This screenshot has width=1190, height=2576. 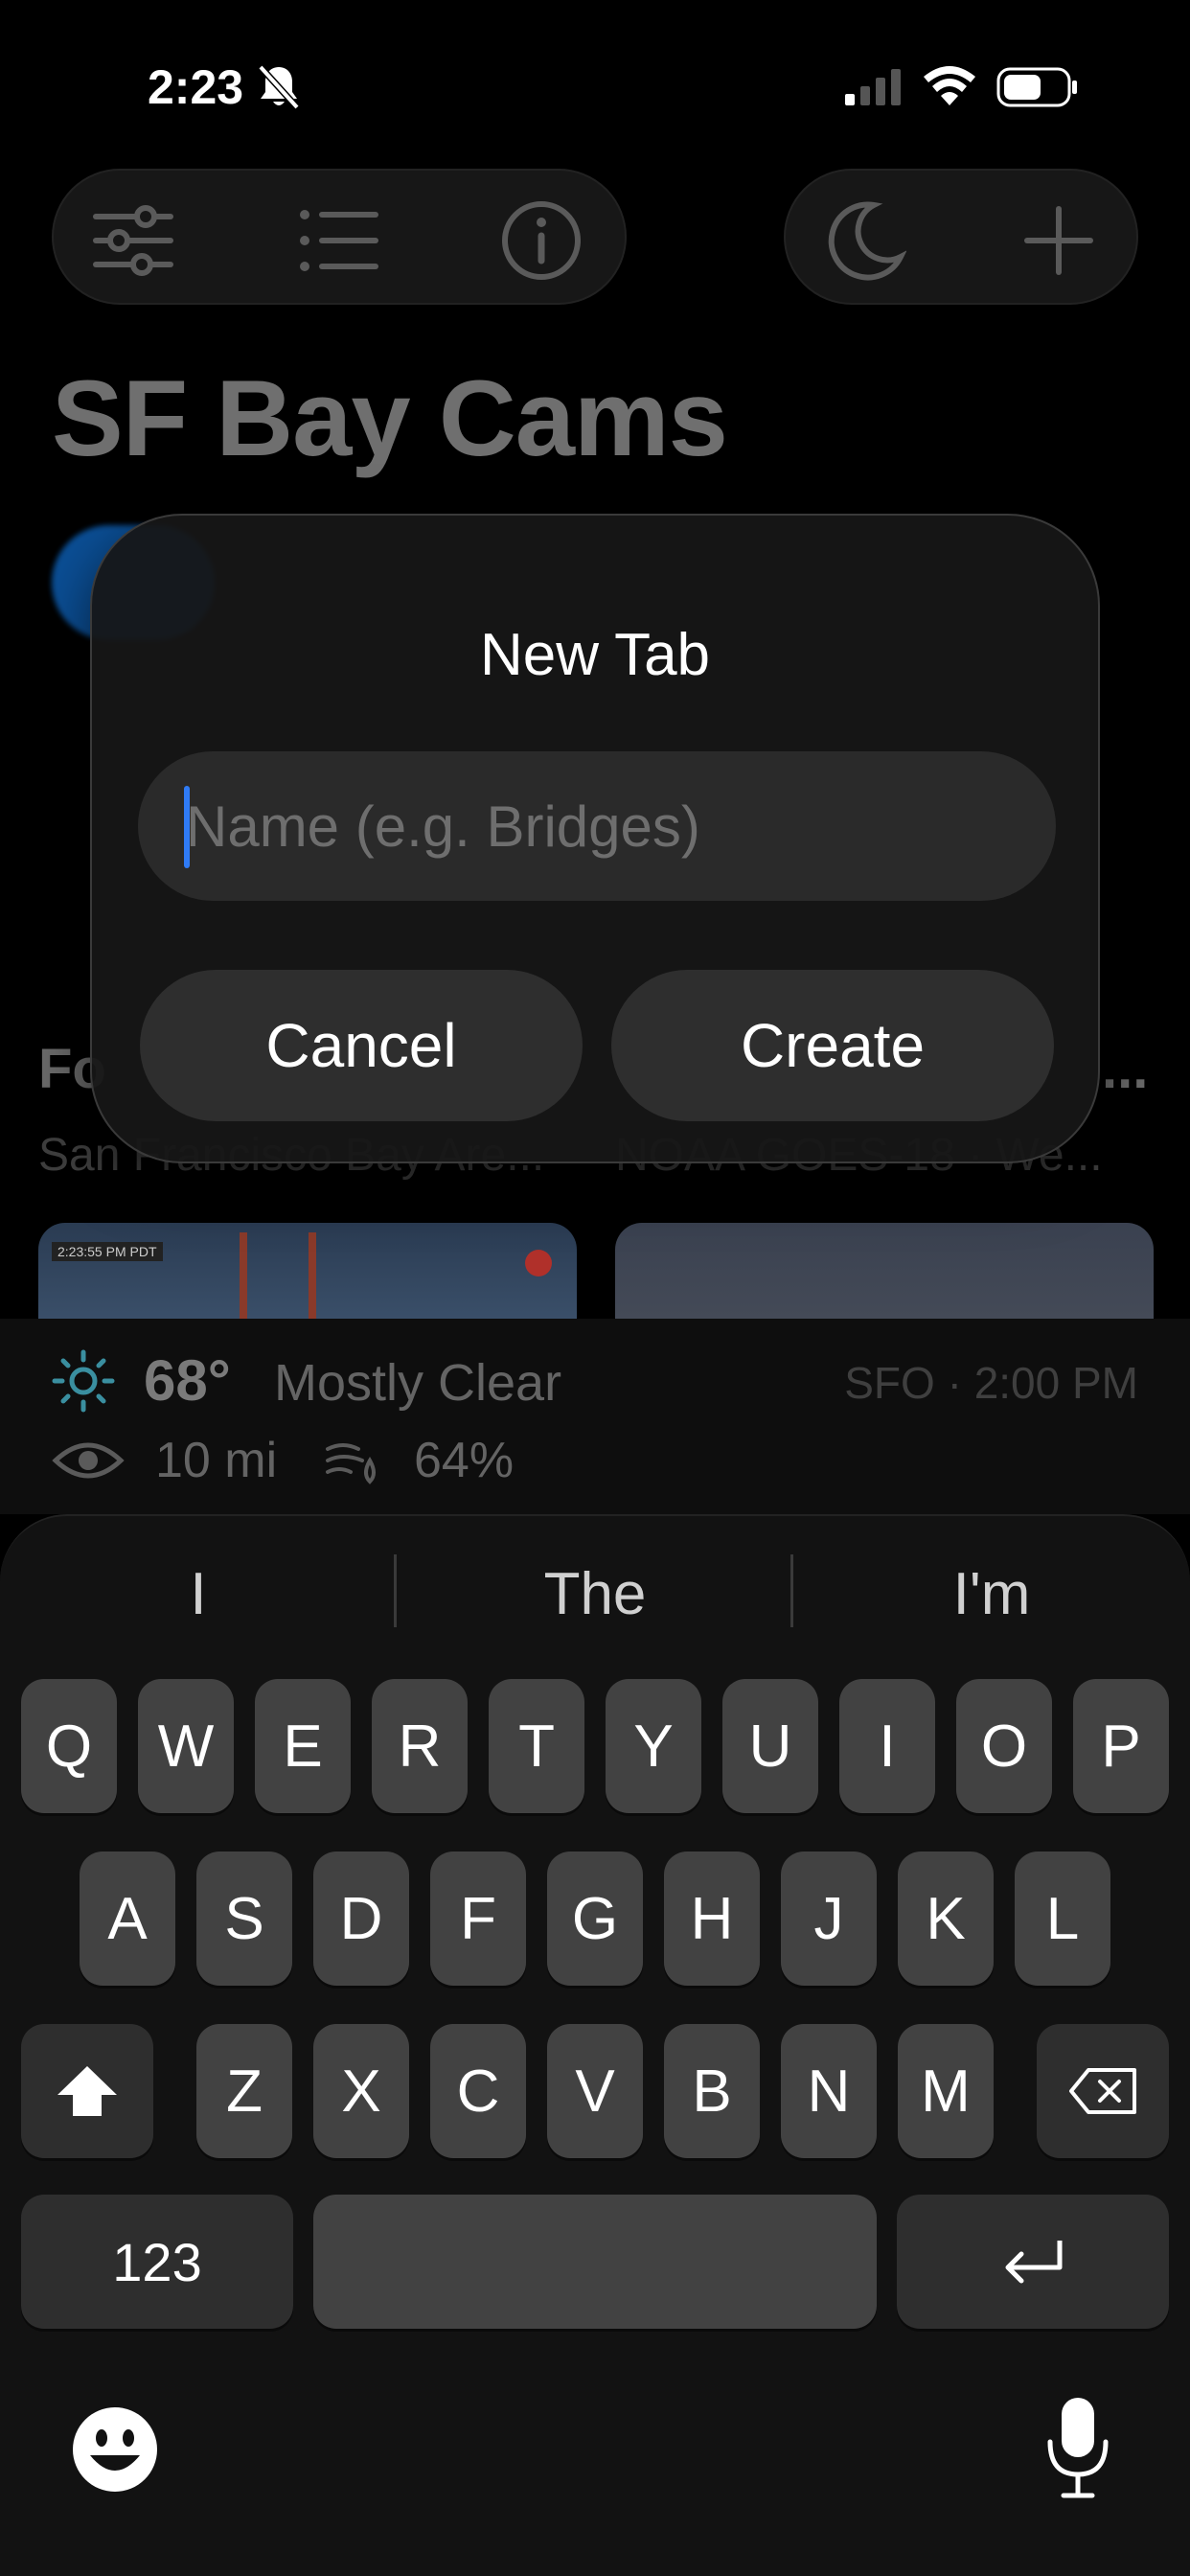 What do you see at coordinates (887, 1746) in the screenshot?
I see `key-i: I` at bounding box center [887, 1746].